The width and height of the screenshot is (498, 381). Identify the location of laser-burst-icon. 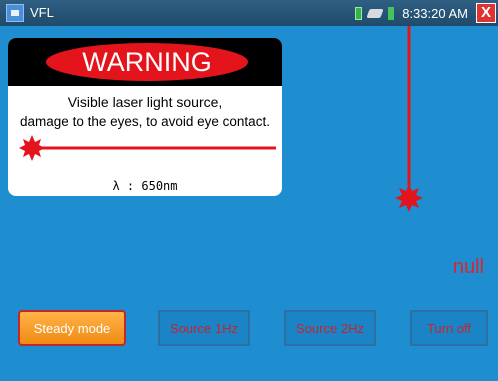
(409, 198).